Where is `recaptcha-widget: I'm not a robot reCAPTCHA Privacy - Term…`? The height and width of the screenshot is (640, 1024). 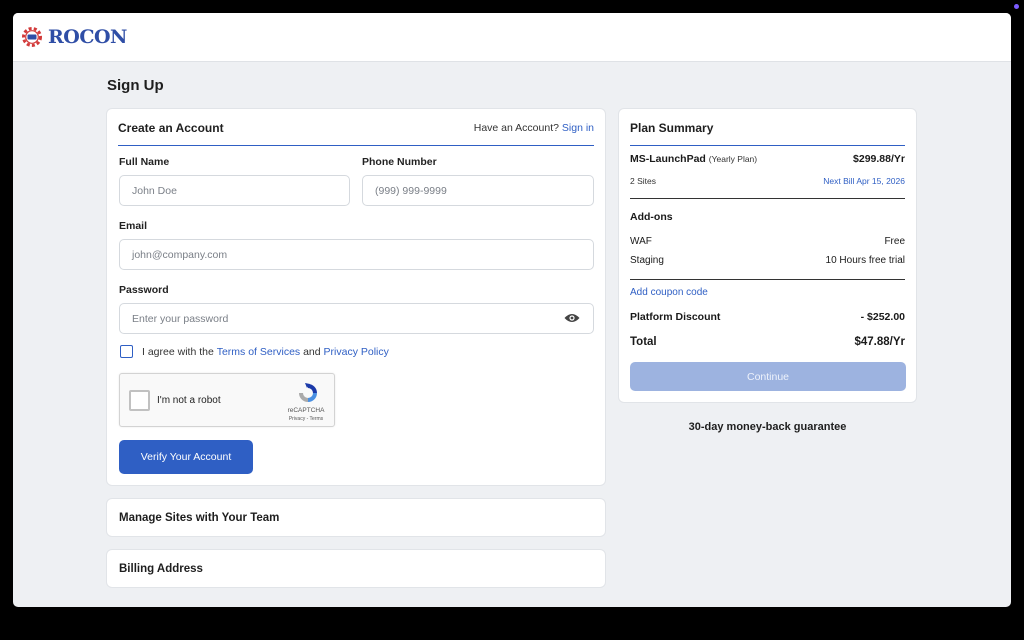
recaptcha-widget: I'm not a robot reCAPTCHA Privacy - Term… is located at coordinates (227, 400).